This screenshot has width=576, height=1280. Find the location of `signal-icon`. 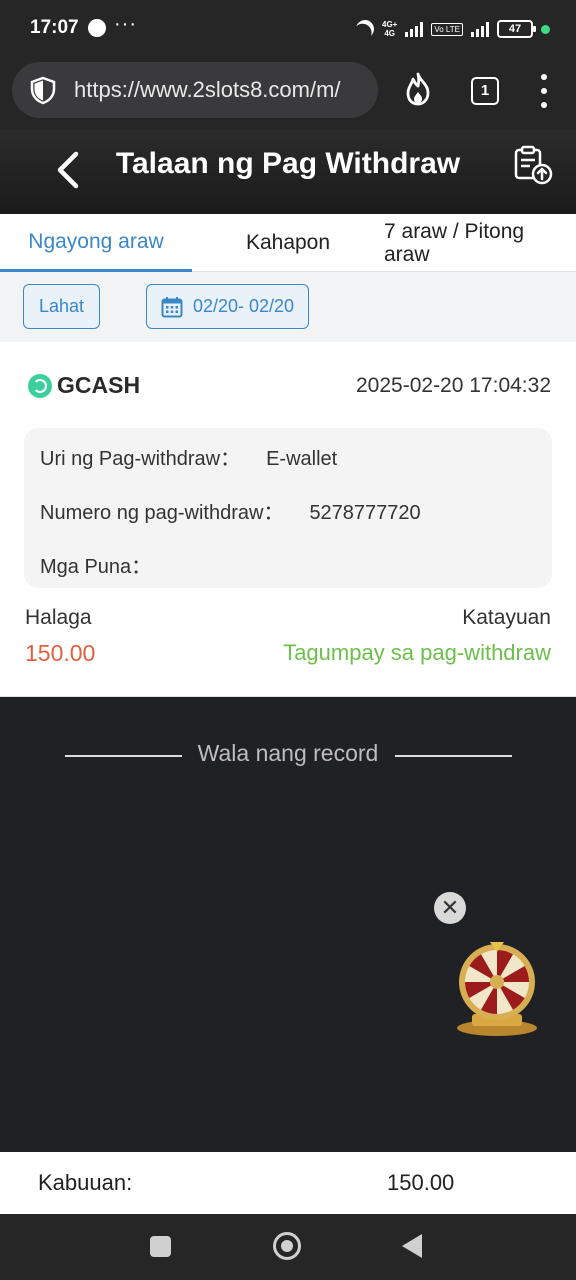

signal-icon is located at coordinates (414, 29).